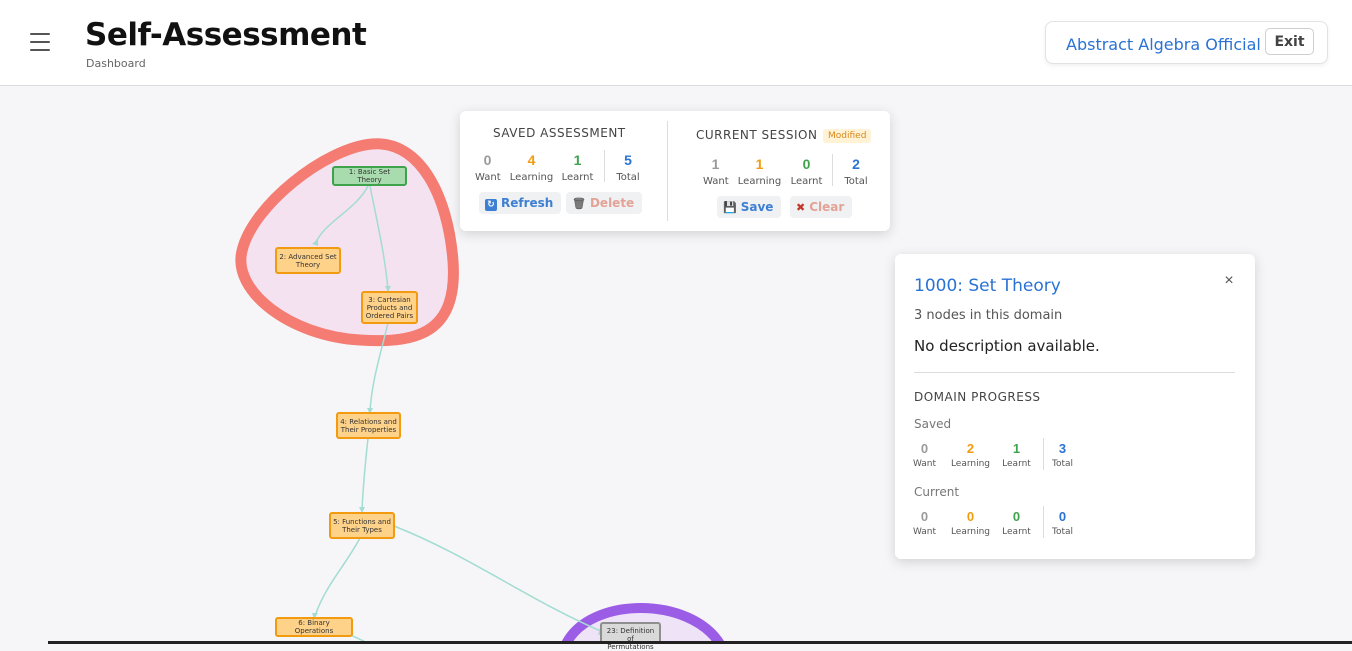  Describe the element at coordinates (970, 523) in the screenshot. I see `domain-current-learning: 0 Learning` at that location.